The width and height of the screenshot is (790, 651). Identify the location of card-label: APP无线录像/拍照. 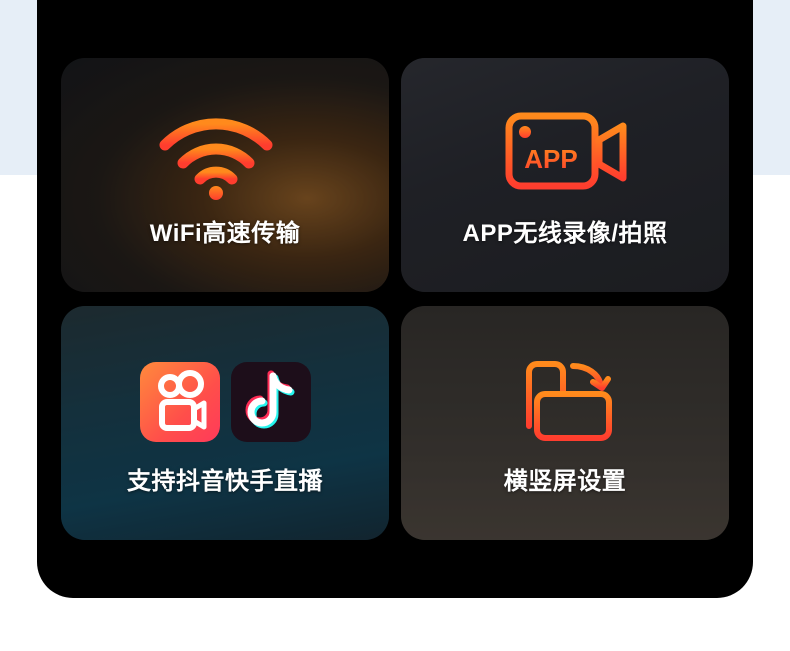
(565, 233).